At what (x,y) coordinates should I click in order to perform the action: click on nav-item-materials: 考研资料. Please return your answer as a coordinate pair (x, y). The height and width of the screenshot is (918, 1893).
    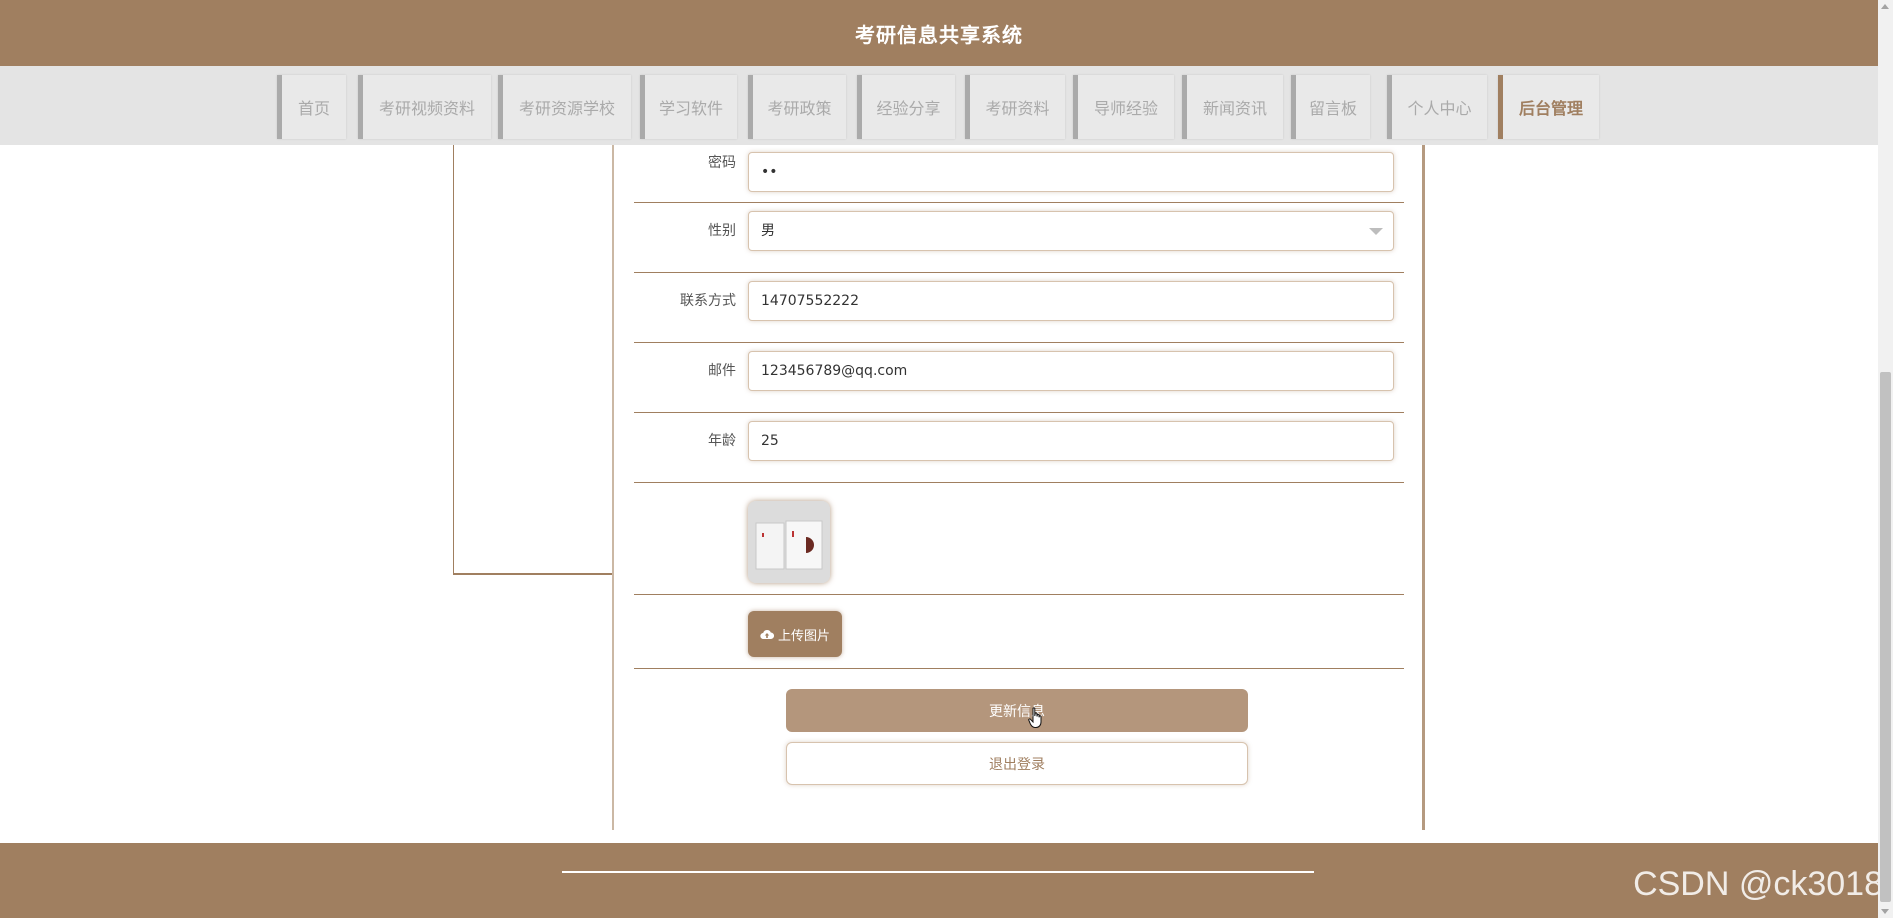
    Looking at the image, I should click on (1015, 107).